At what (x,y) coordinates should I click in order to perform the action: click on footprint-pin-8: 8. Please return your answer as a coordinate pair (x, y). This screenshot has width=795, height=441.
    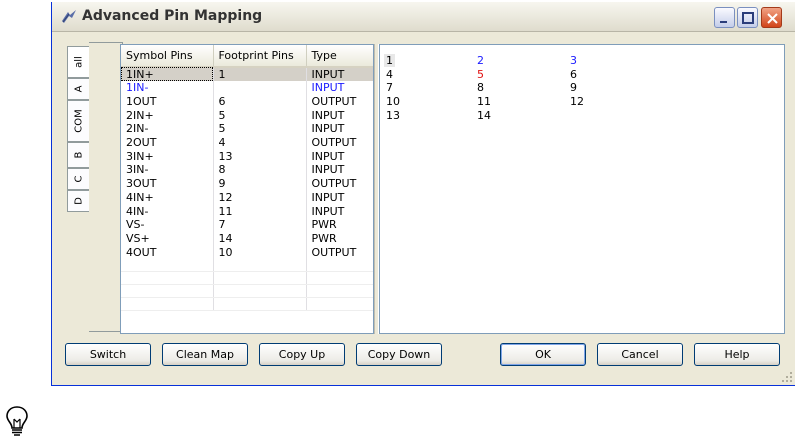
    Looking at the image, I should click on (480, 87).